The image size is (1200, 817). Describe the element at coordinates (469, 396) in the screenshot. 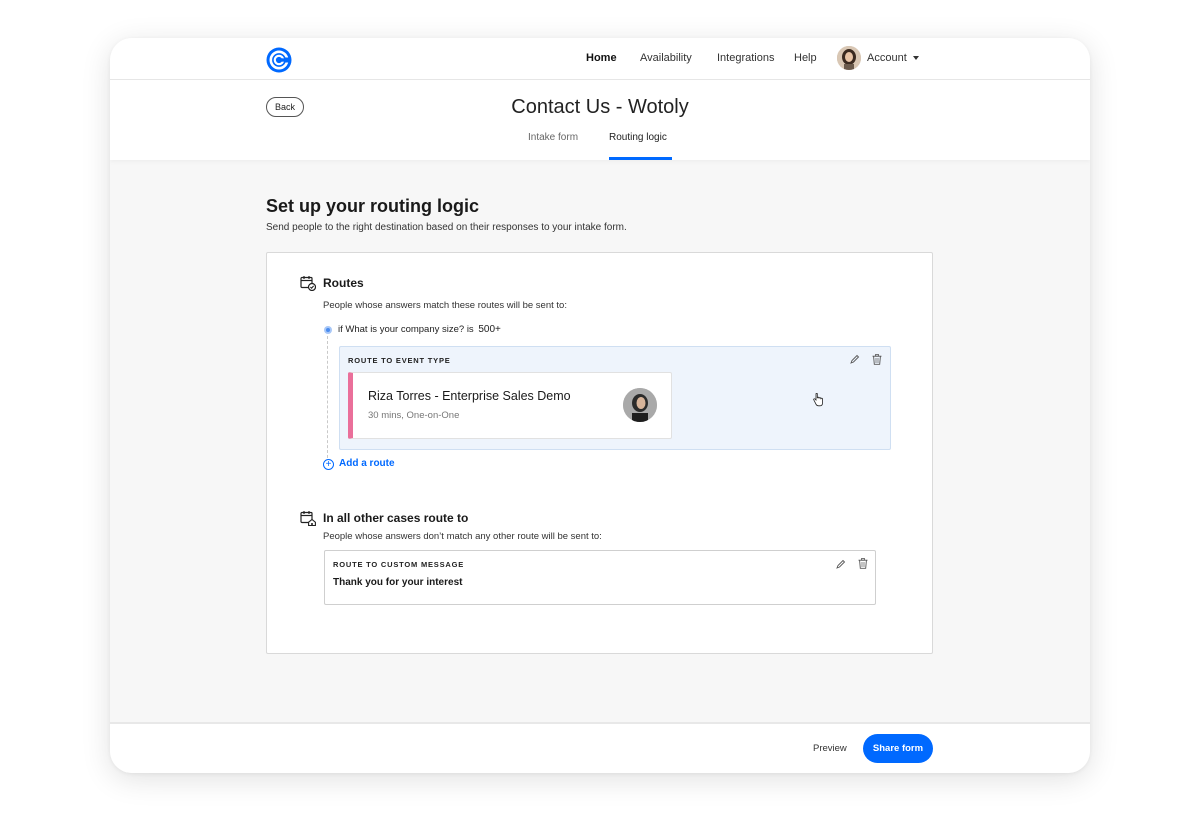

I see `event-name: Riza Torres - Enterprise Sales Demo` at that location.